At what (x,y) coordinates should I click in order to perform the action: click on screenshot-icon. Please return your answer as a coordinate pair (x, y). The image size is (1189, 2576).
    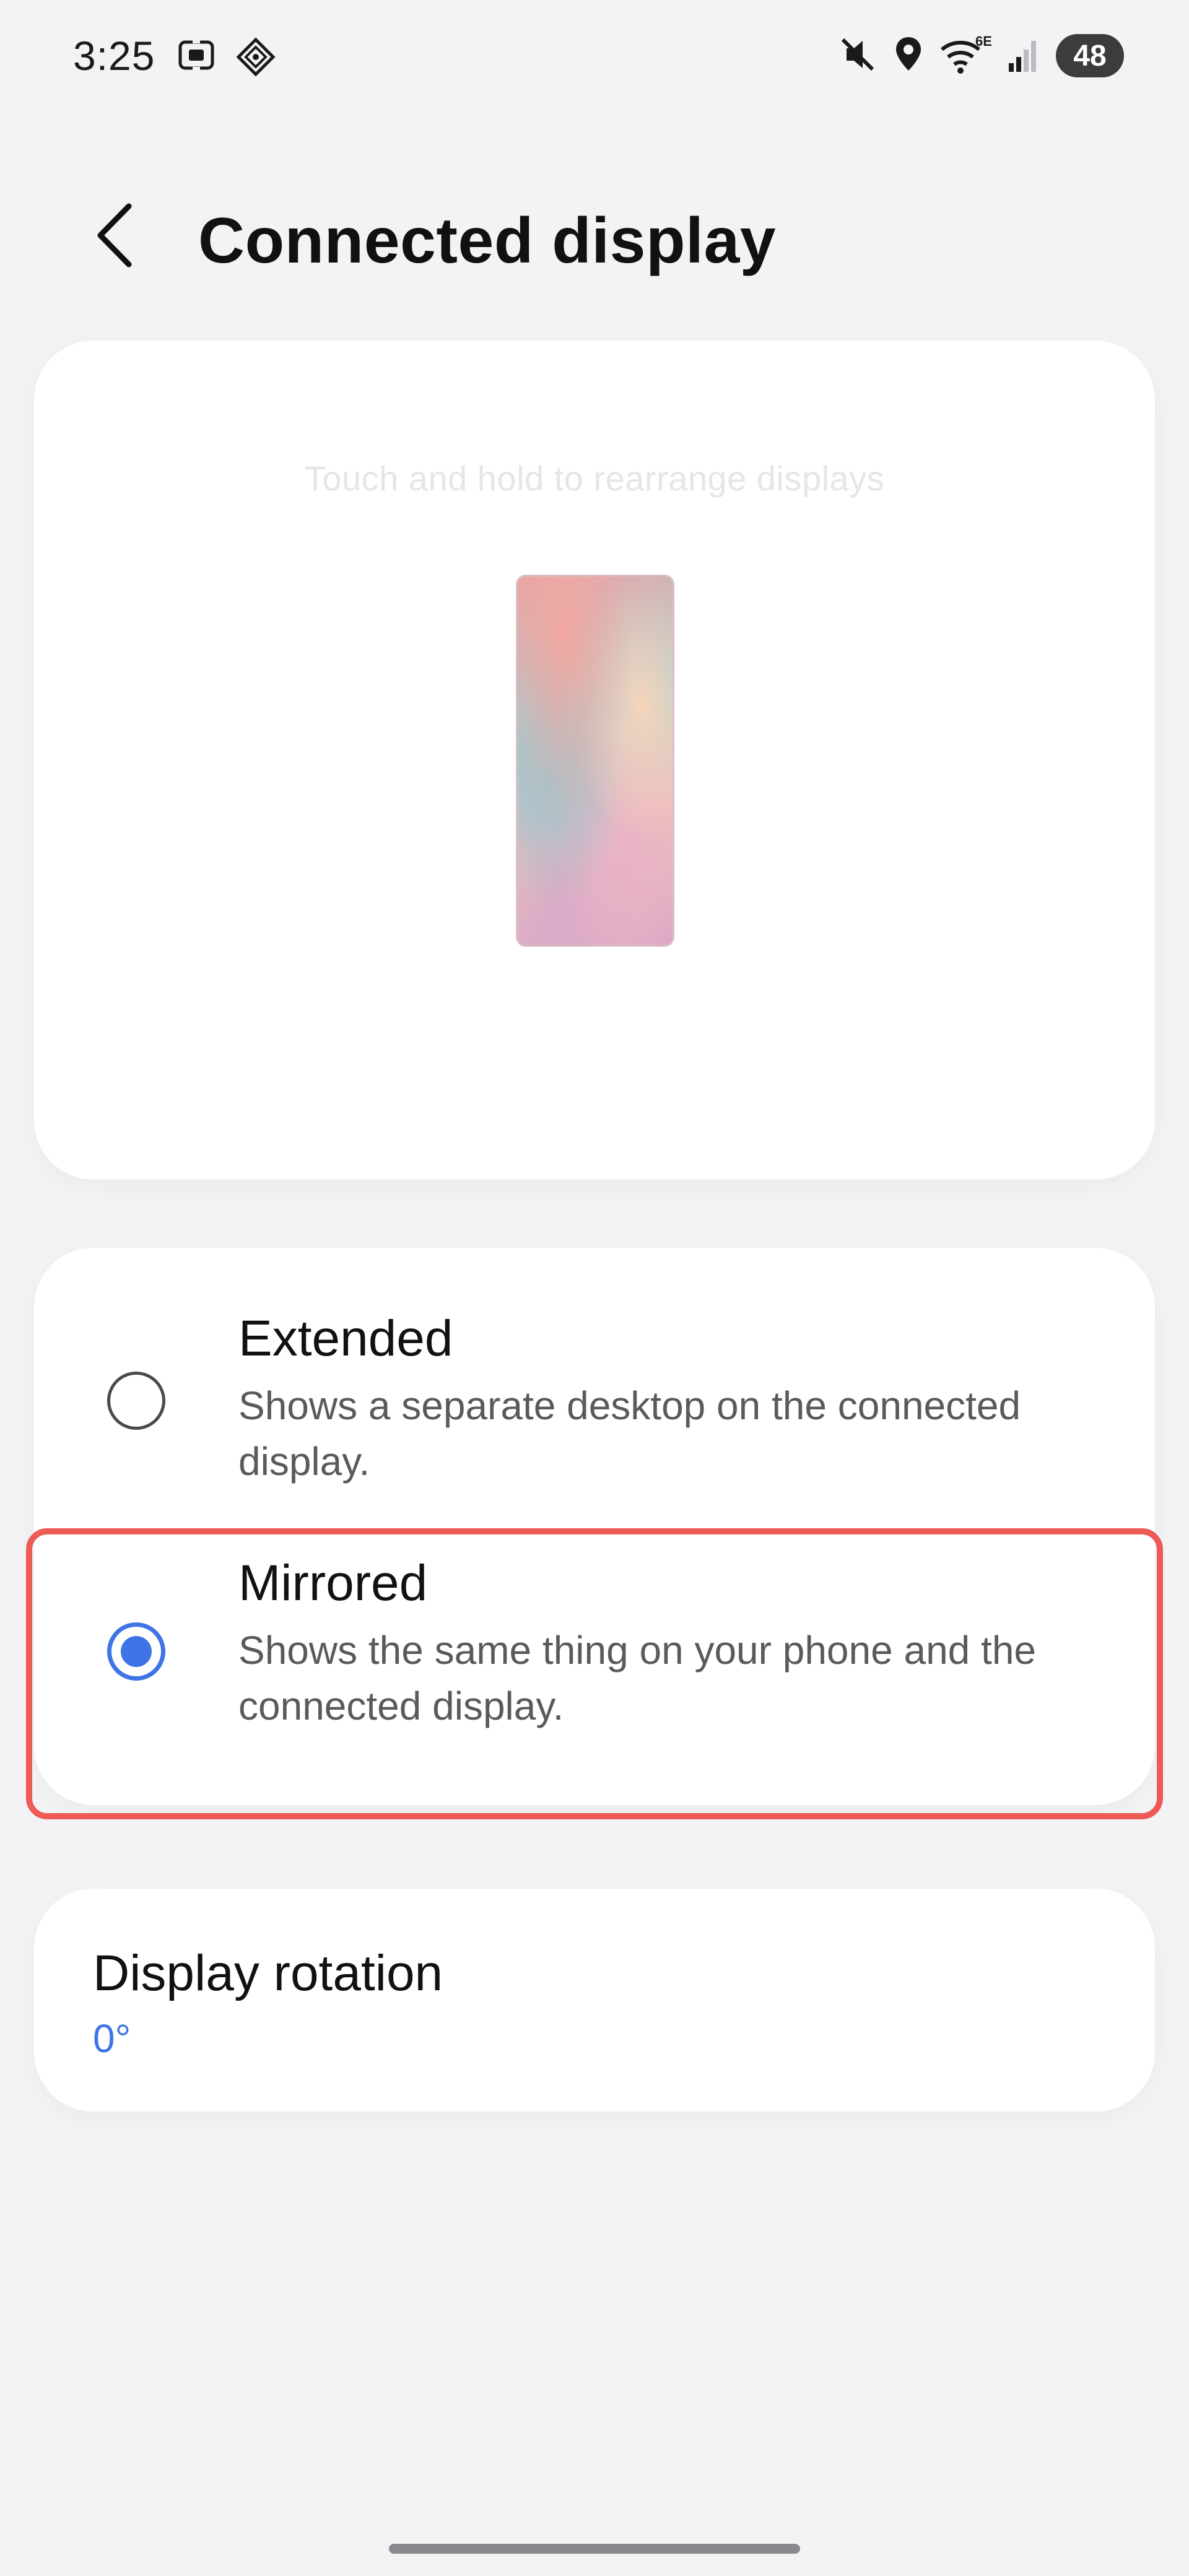
    Looking at the image, I should click on (196, 58).